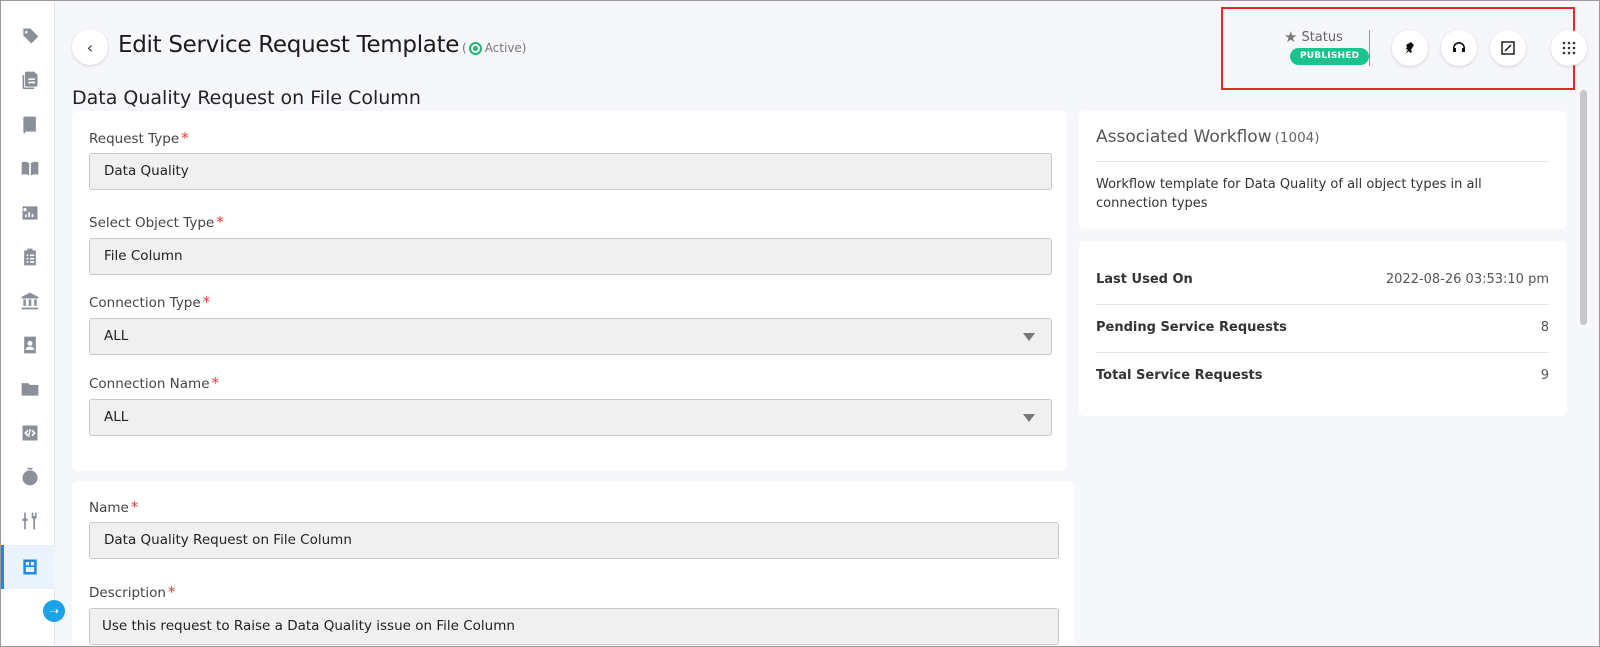  I want to click on push-pin-icon, so click(1409, 48).